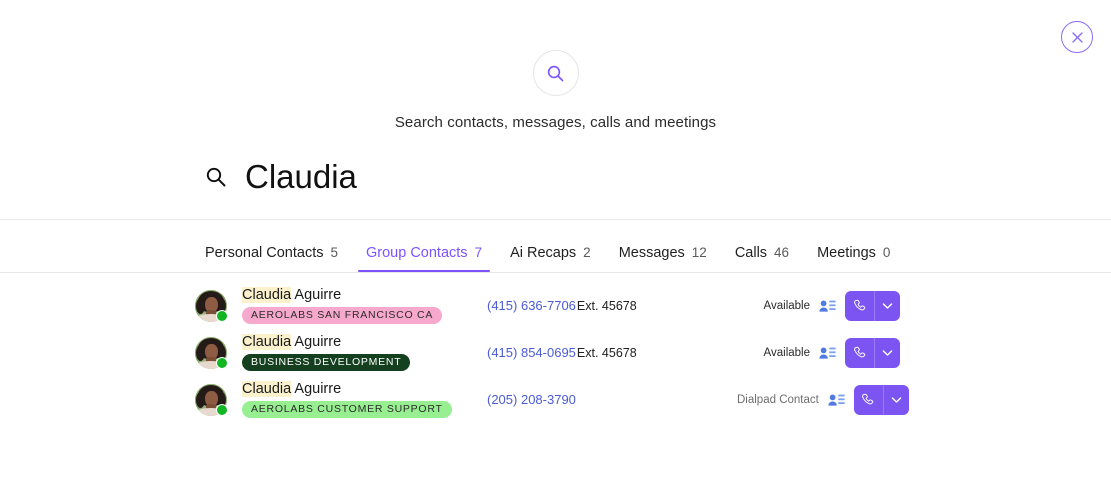 The image size is (1111, 502). I want to click on search-button, so click(555, 73).